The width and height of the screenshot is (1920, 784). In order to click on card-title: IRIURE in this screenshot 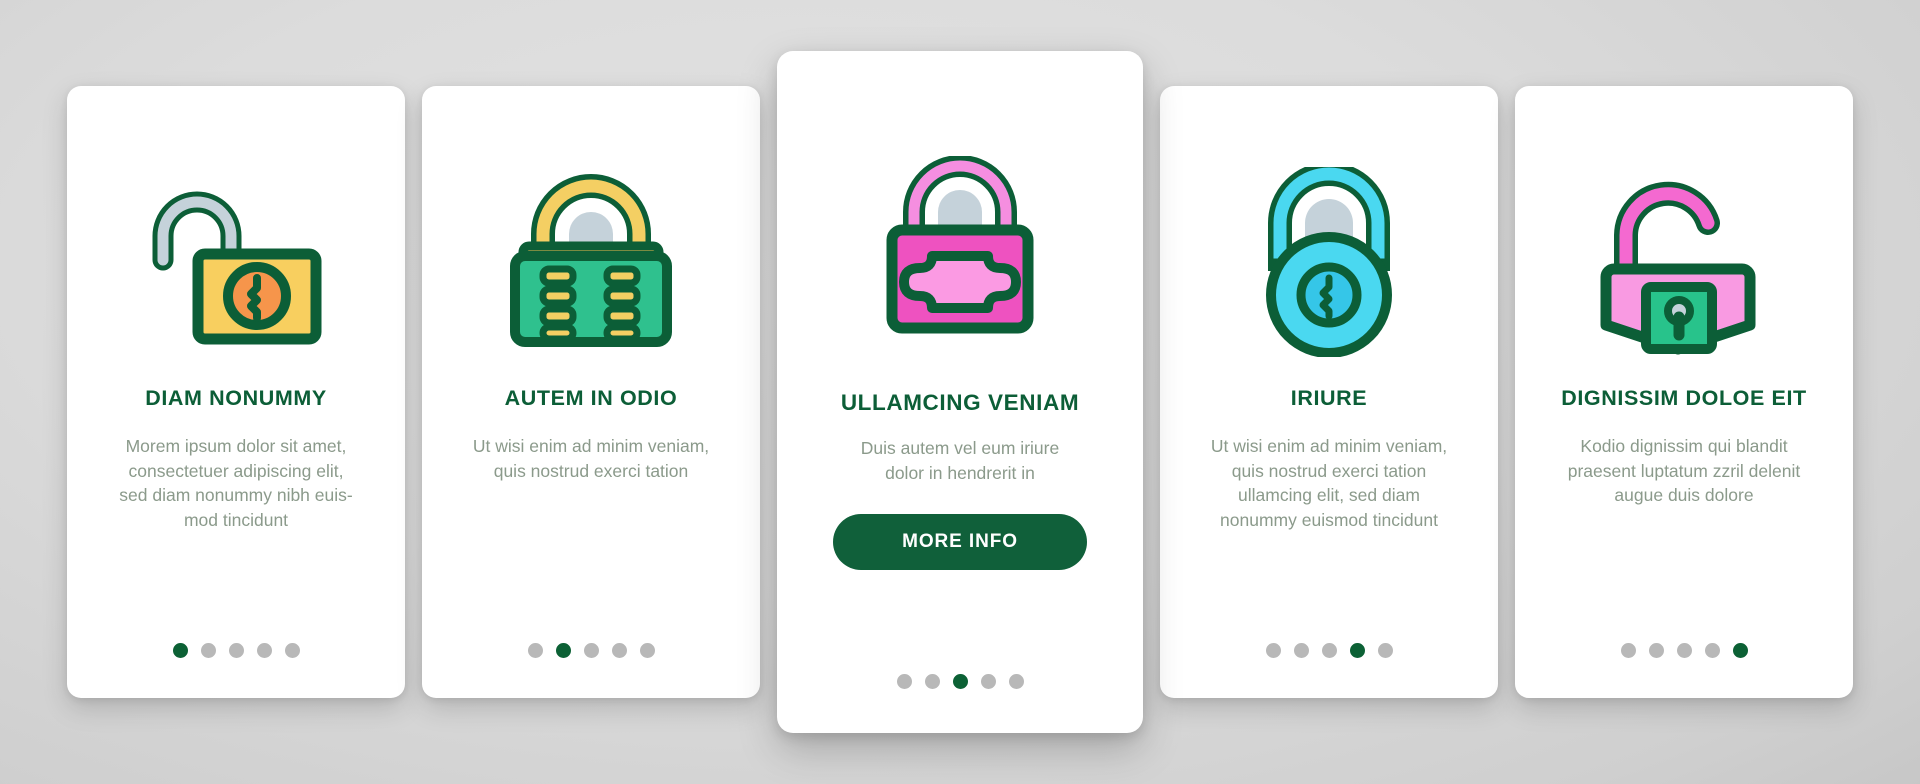, I will do `click(1329, 398)`.